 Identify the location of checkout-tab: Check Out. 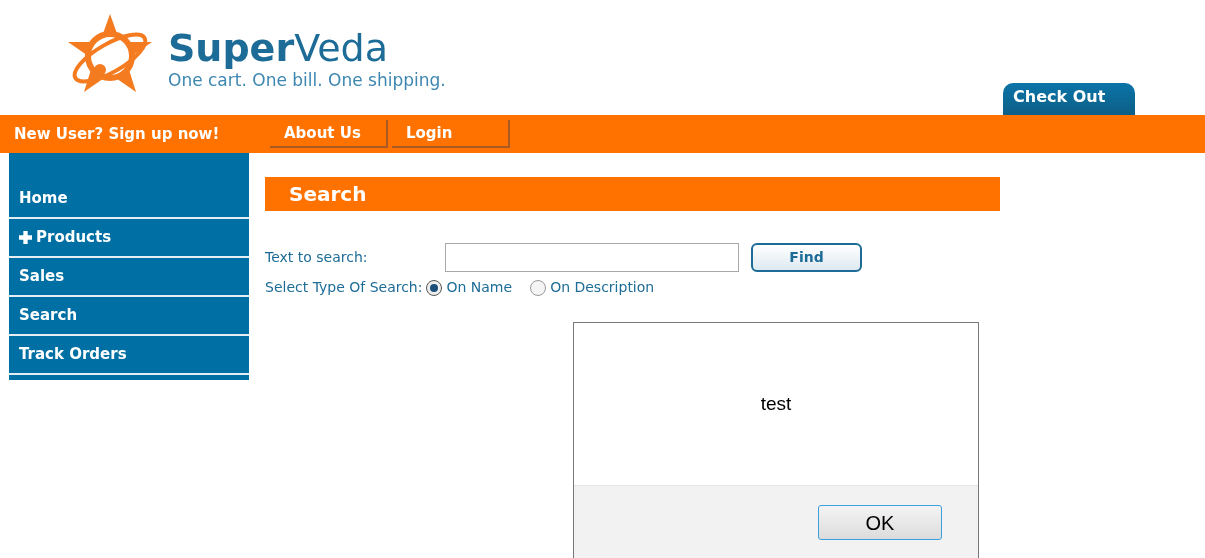
(1069, 99).